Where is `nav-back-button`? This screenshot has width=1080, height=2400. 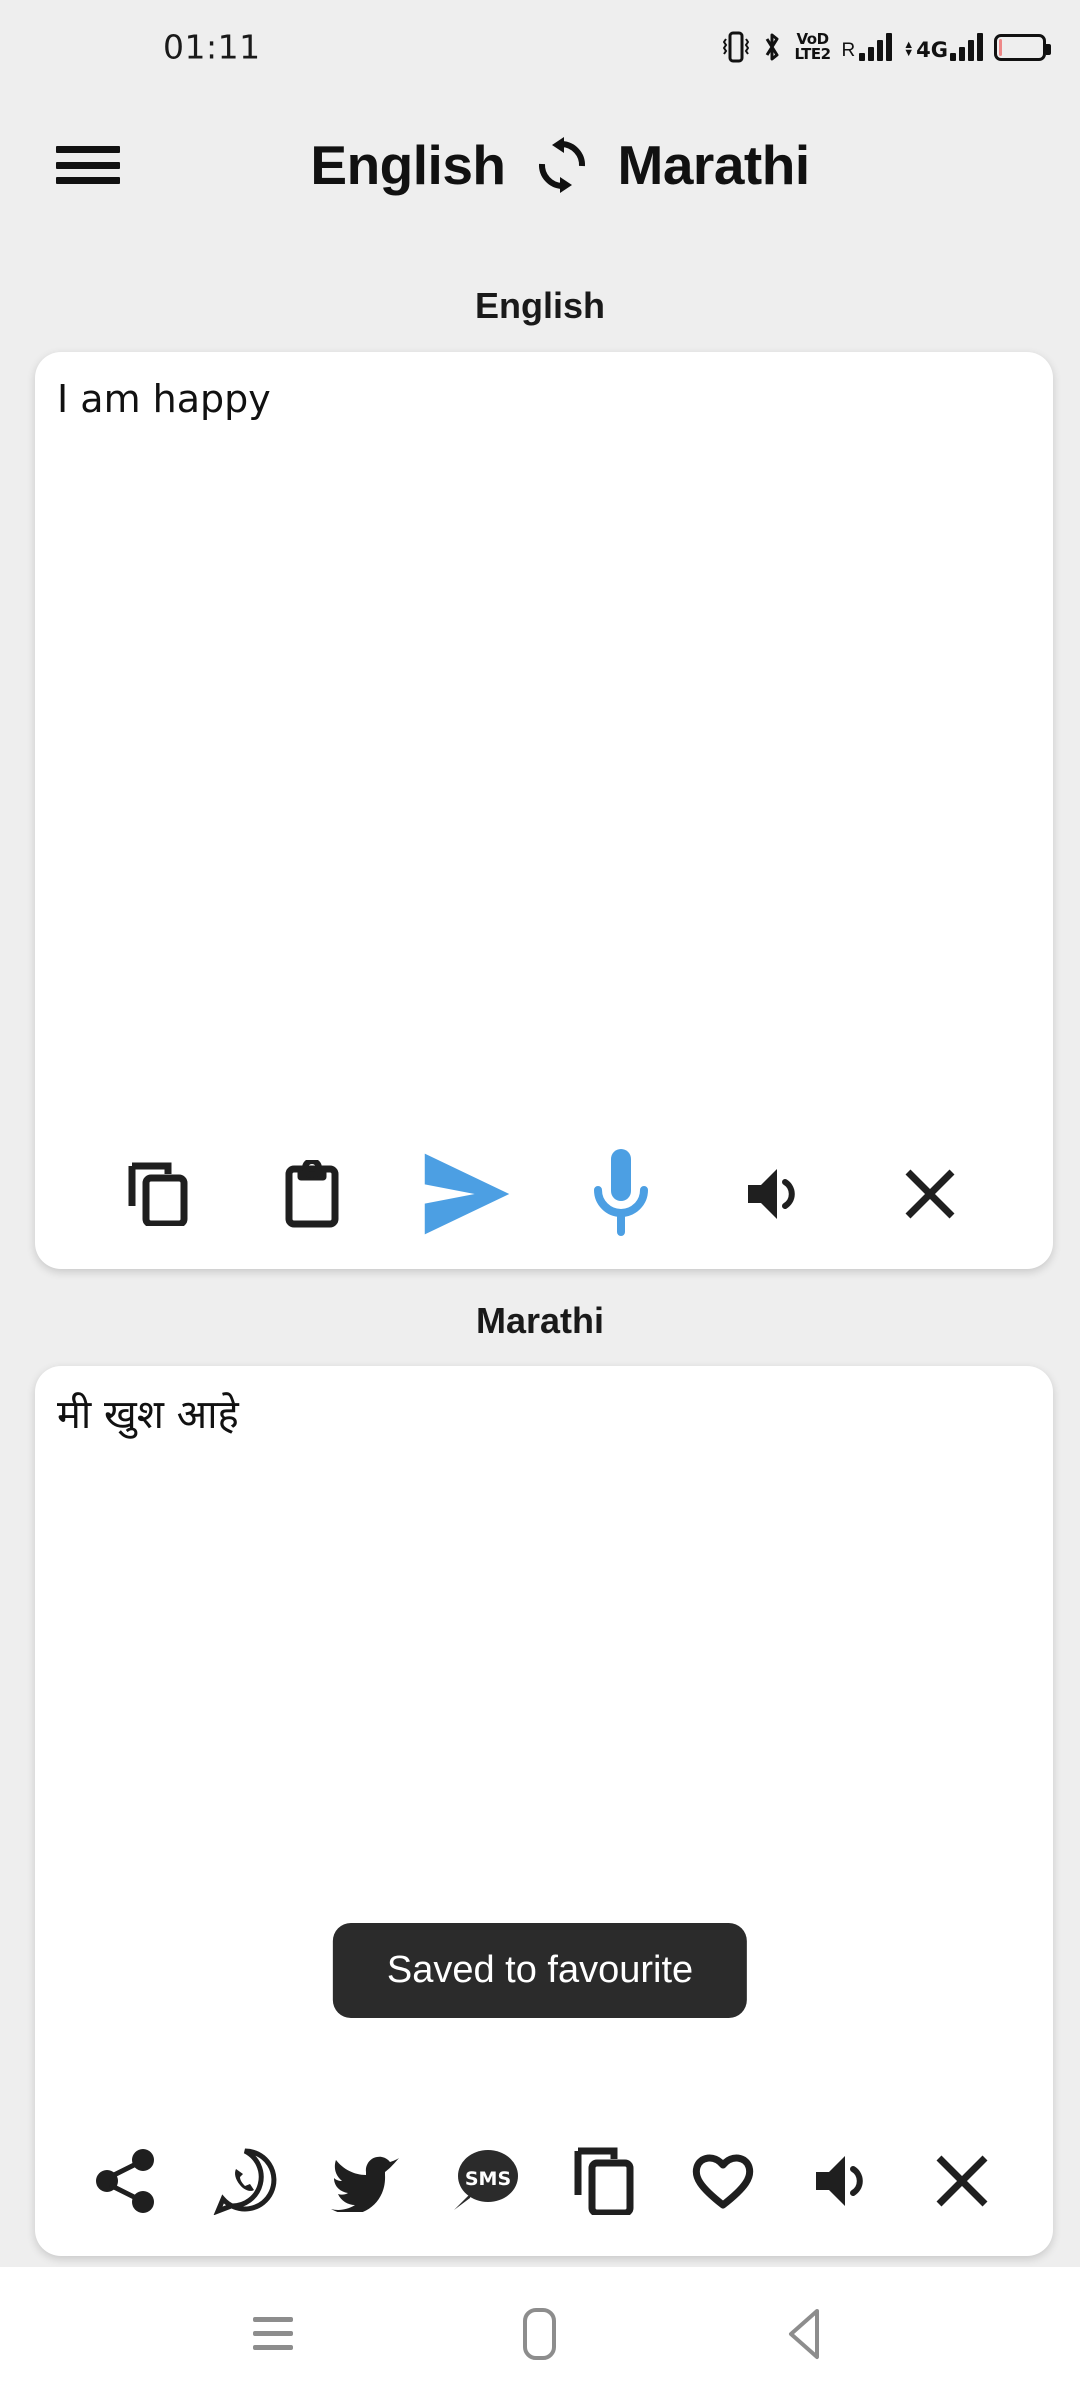
nav-back-button is located at coordinates (807, 2334).